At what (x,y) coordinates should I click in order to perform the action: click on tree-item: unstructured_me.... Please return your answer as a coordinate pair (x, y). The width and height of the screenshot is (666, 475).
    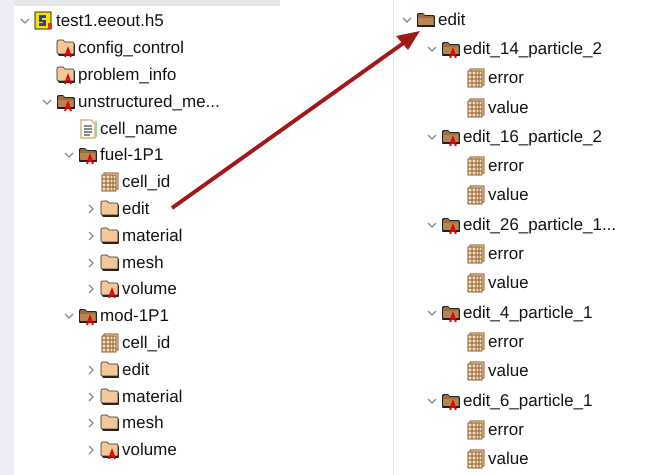
    Looking at the image, I should click on (149, 102).